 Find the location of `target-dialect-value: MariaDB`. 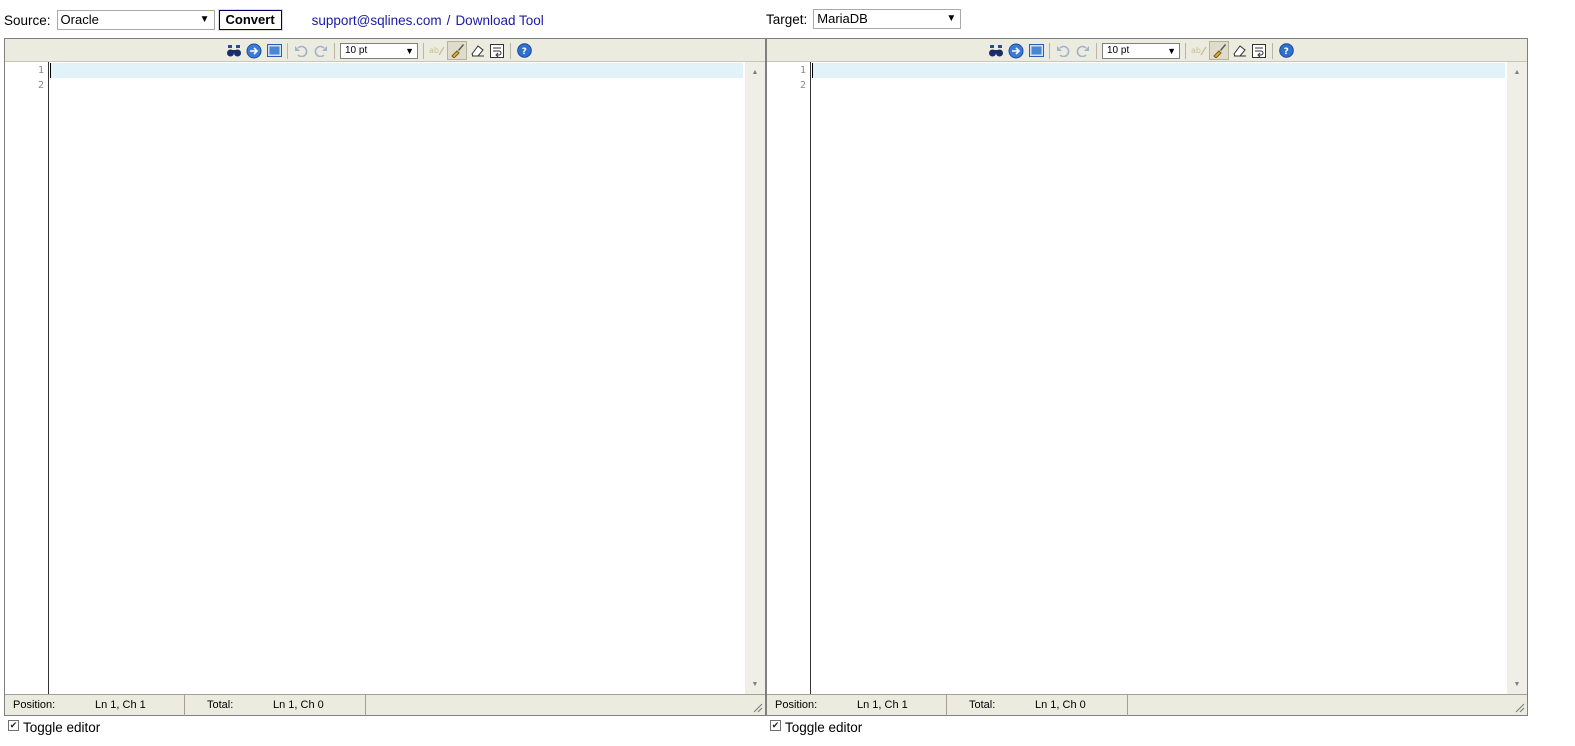

target-dialect-value: MariaDB is located at coordinates (842, 18).